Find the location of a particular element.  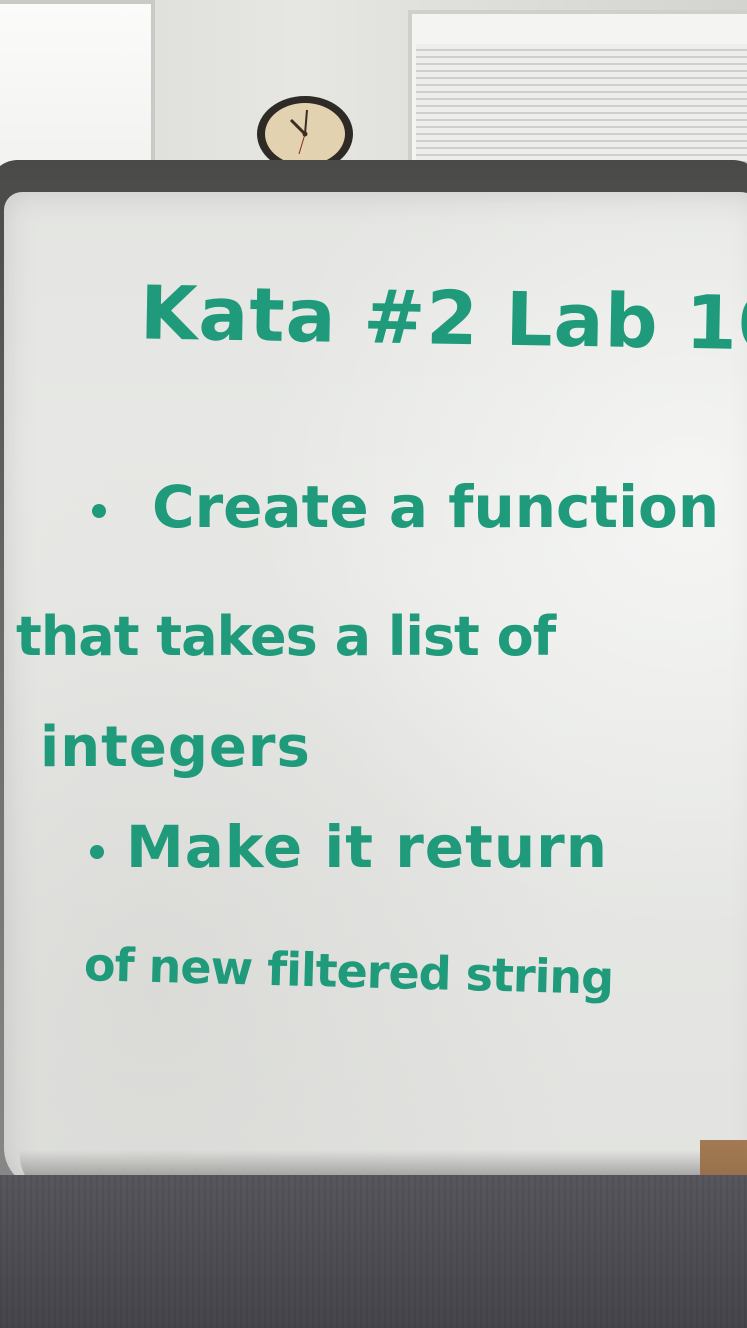

board-line-4: Make it return is located at coordinates (367, 847).